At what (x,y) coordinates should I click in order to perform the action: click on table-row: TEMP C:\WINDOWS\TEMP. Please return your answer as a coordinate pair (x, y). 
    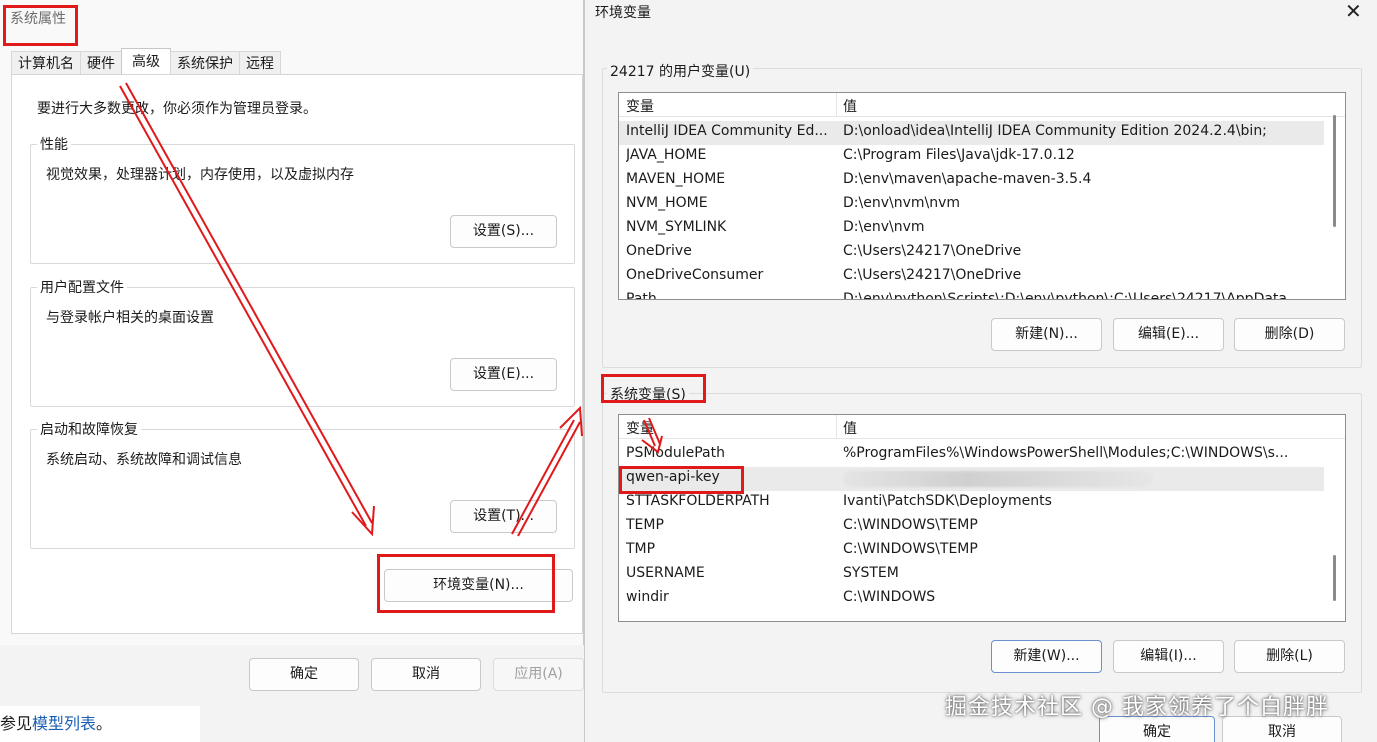
    Looking at the image, I should click on (971, 527).